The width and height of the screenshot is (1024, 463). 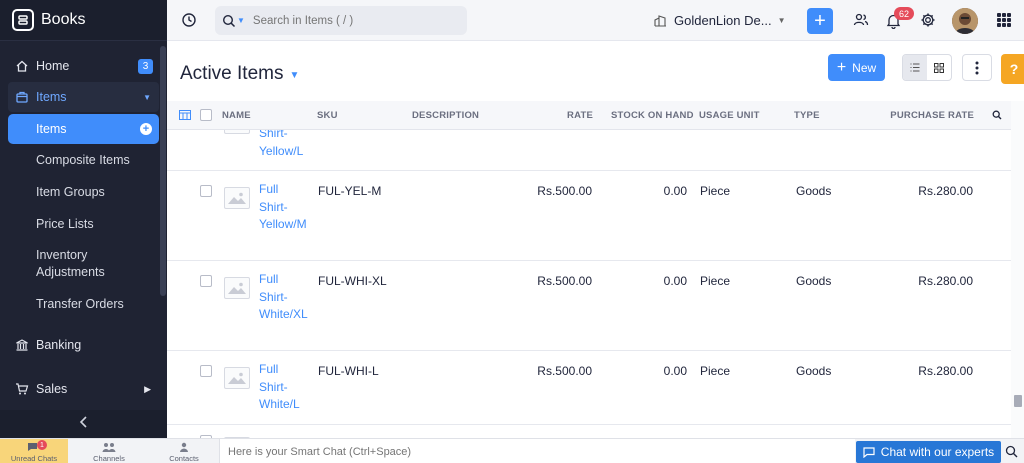 I want to click on contacts-tab: Contacts, so click(x=184, y=451).